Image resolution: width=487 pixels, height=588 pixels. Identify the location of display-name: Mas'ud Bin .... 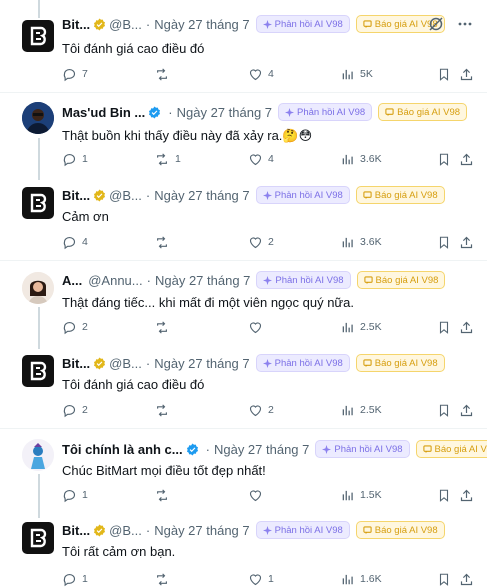
(103, 112).